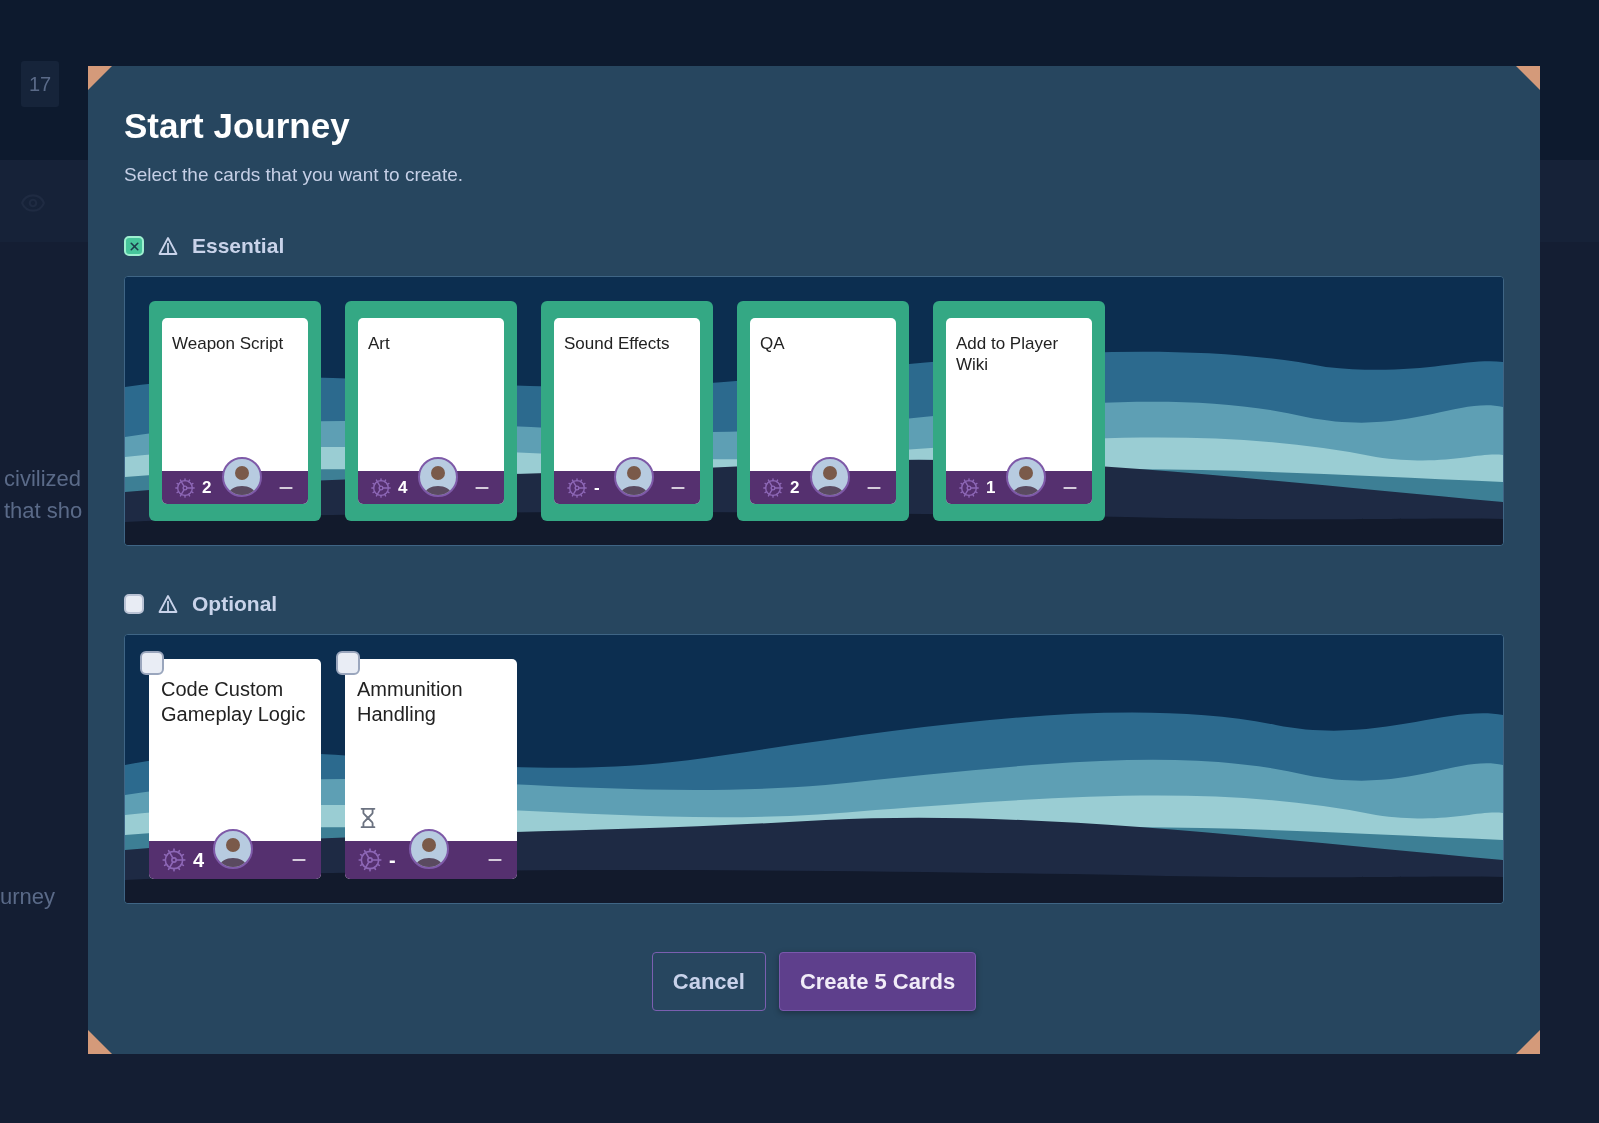  Describe the element at coordinates (991, 487) in the screenshot. I see `estimate-count: 1` at that location.